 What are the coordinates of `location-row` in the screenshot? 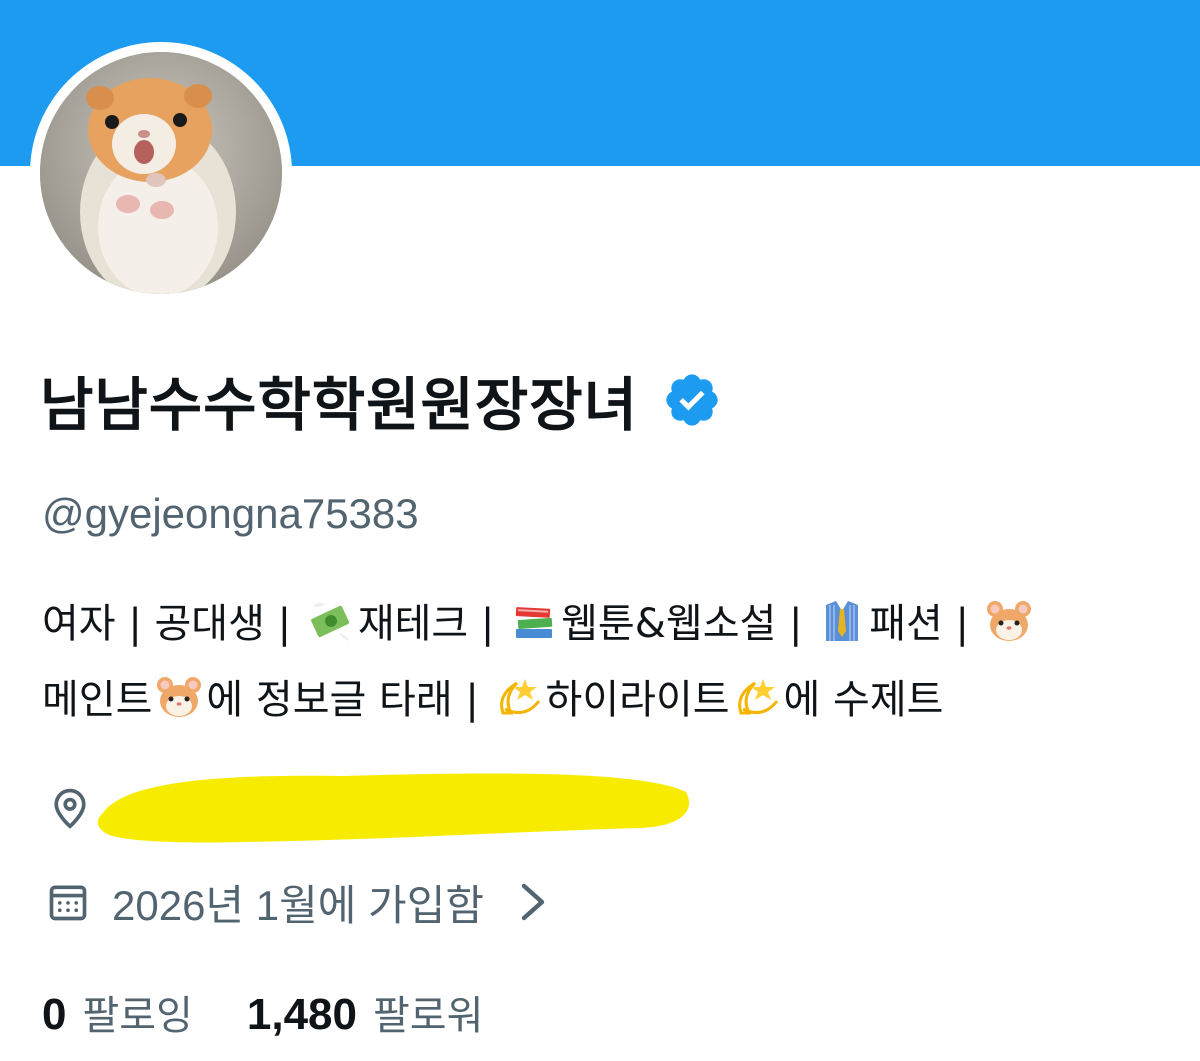 It's located at (366, 810).